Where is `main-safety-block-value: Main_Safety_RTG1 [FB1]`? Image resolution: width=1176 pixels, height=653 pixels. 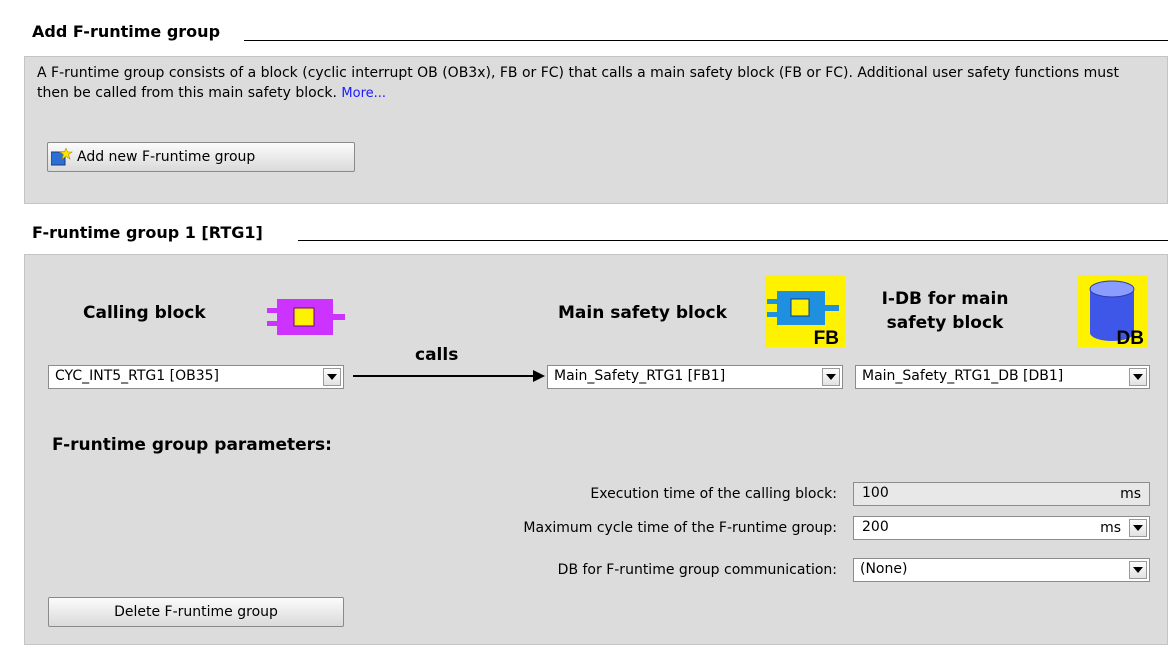 main-safety-block-value: Main_Safety_RTG1 [FB1] is located at coordinates (640, 376).